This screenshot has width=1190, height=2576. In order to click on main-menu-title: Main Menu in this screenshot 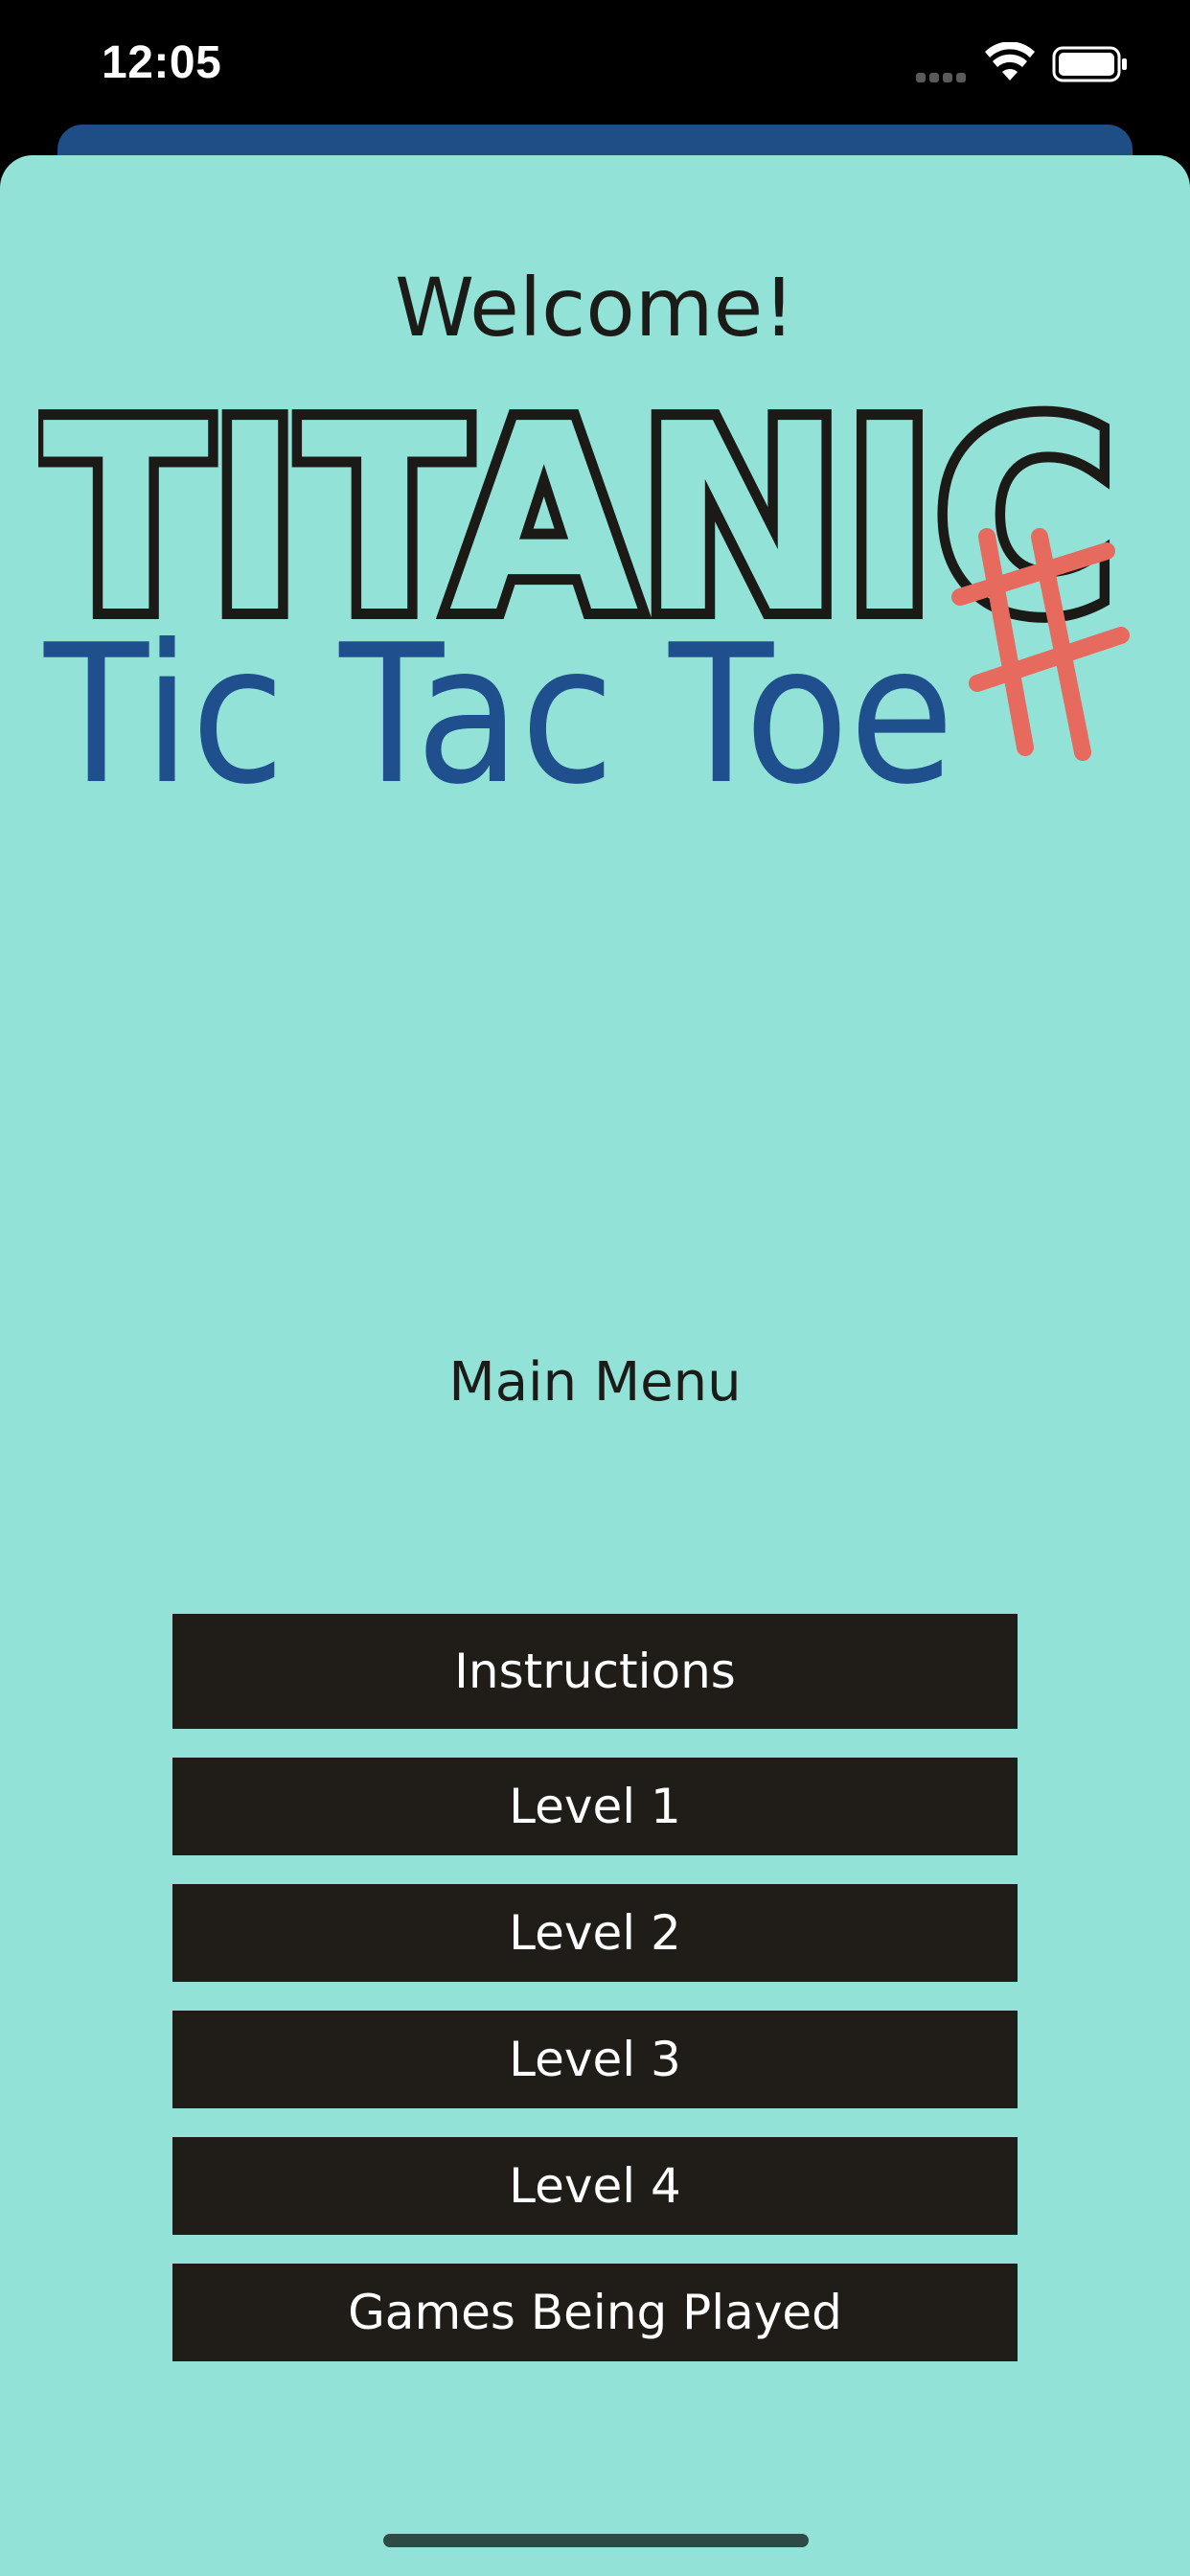, I will do `click(595, 1382)`.